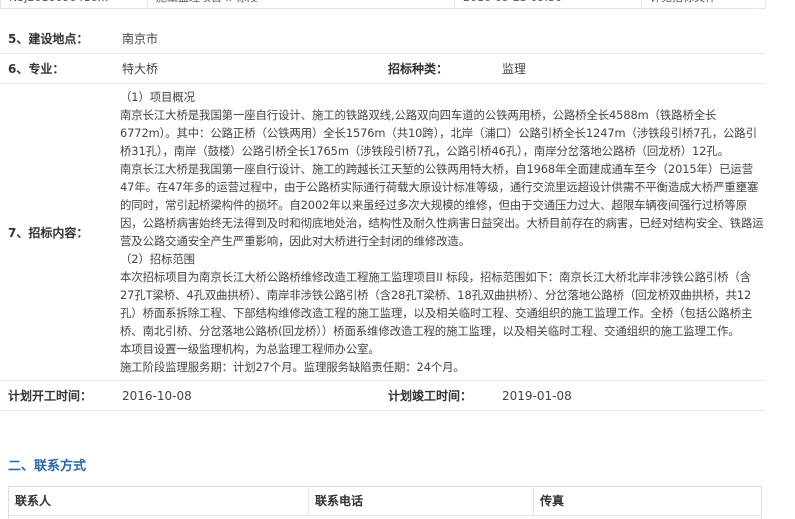  I want to click on end-date-value: 2019-01-08, so click(629, 395).